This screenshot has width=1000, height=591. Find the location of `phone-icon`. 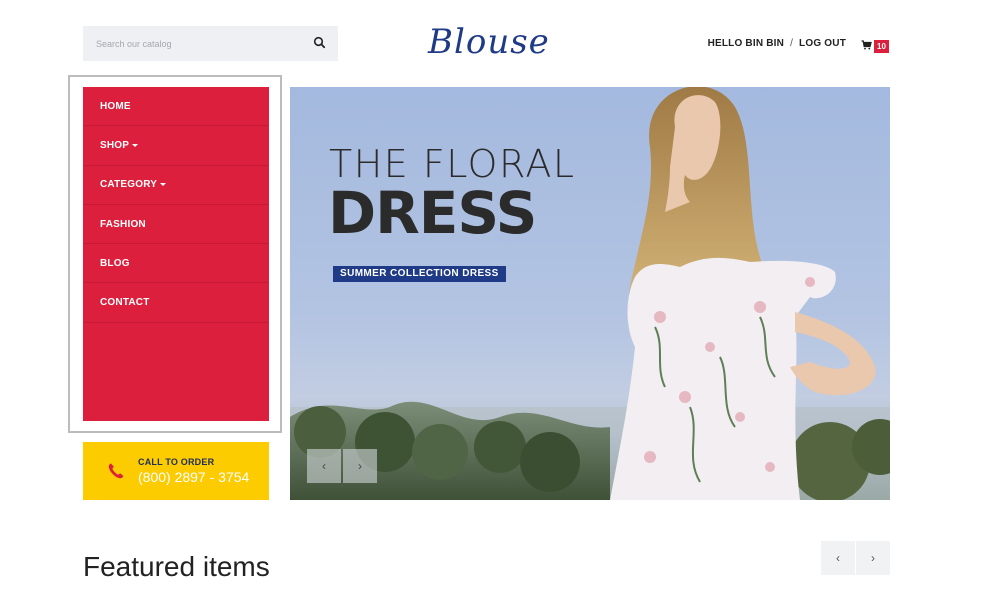

phone-icon is located at coordinates (116, 471).